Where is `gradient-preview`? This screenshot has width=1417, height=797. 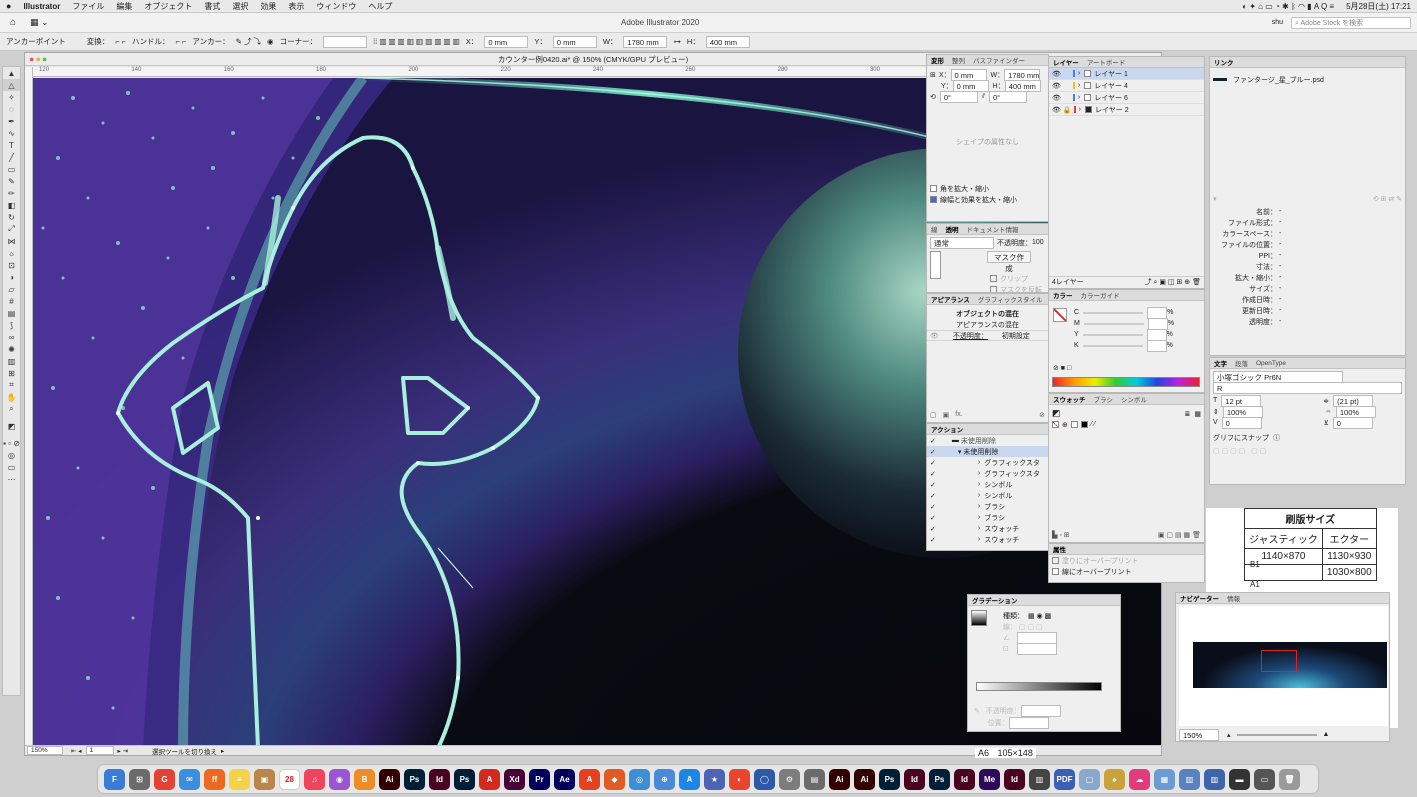 gradient-preview is located at coordinates (979, 618).